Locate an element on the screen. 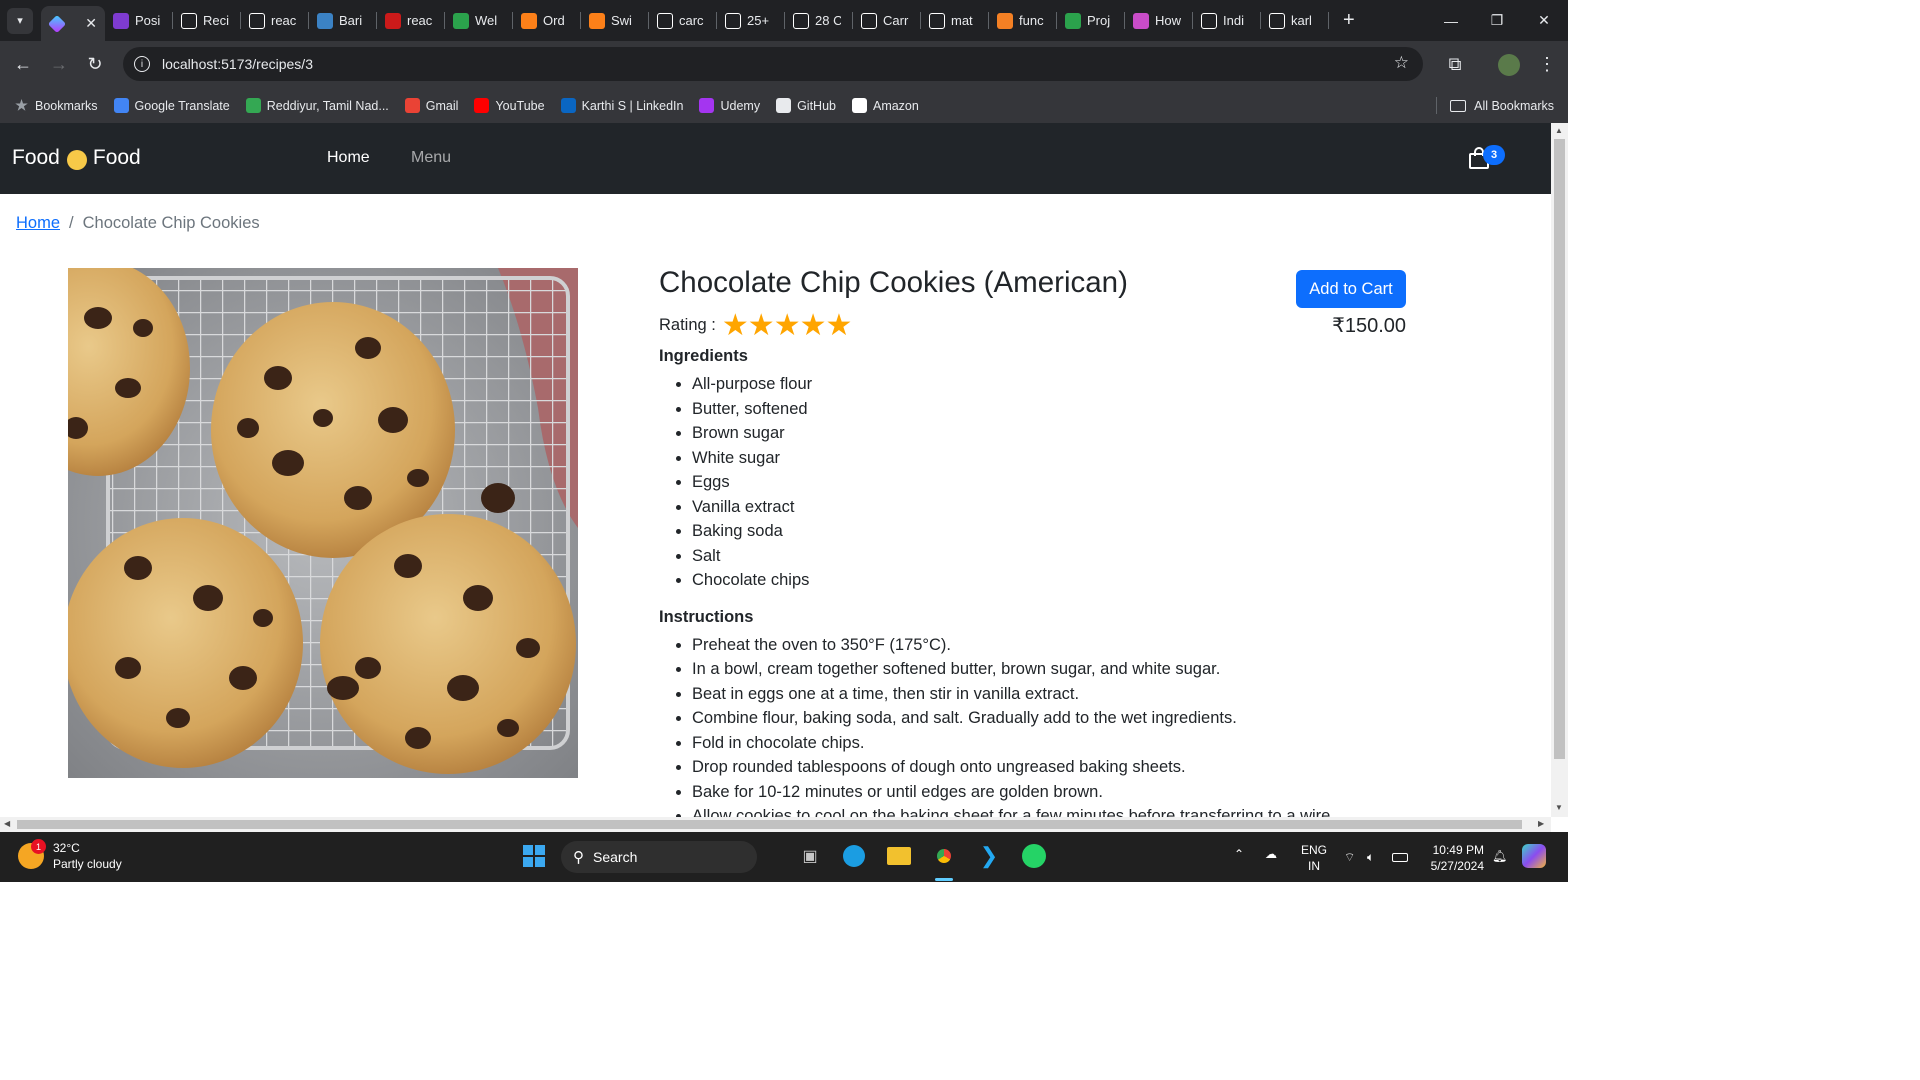  language-region: IN is located at coordinates (1314, 866).